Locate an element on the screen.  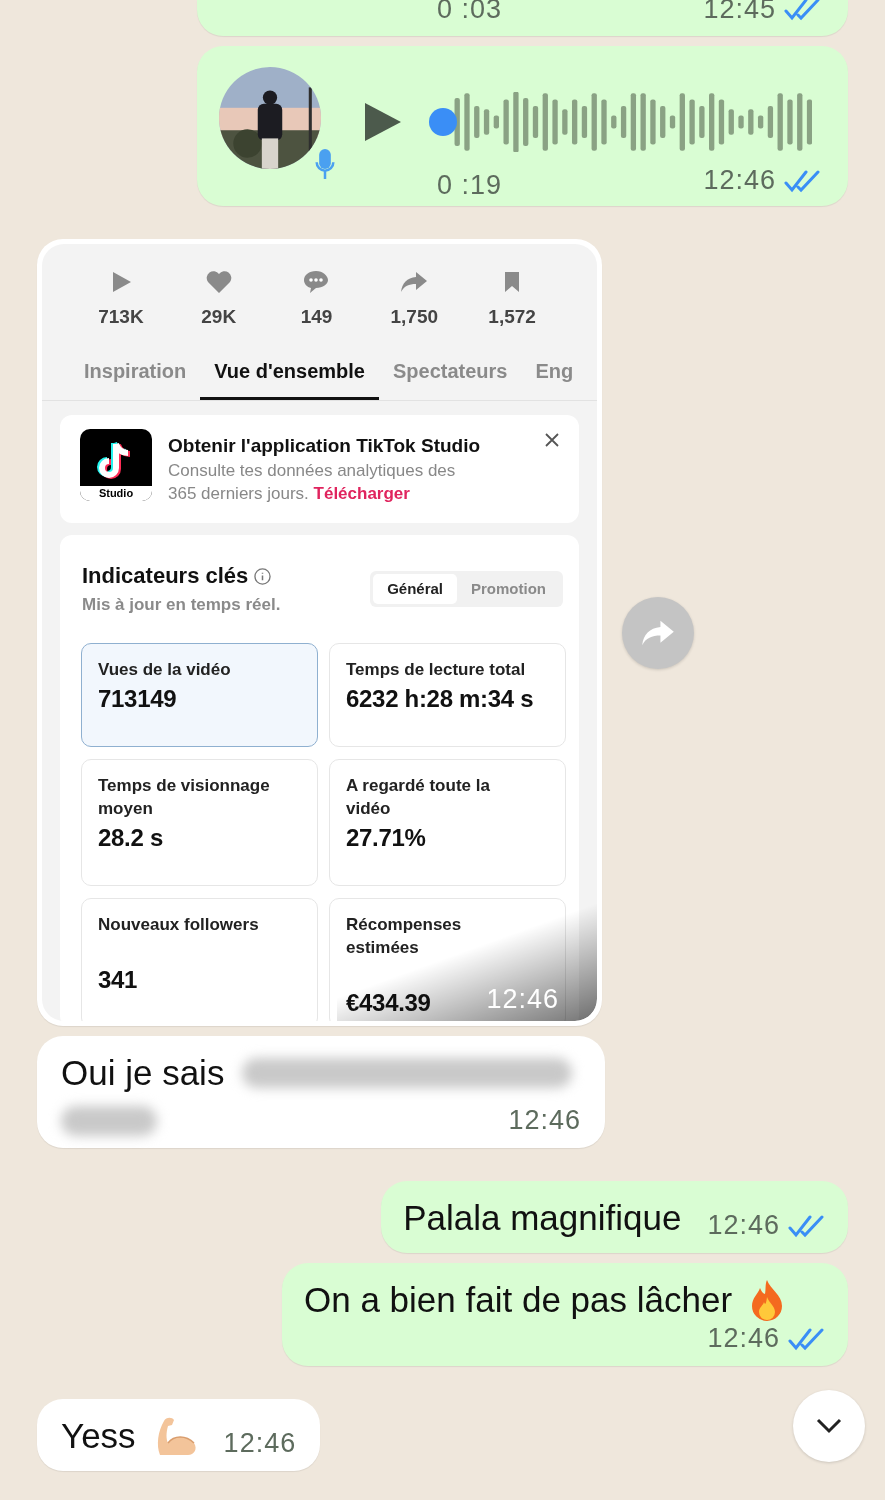
metric-card: A regardé toute la vidéo 27.71% is located at coordinates (447, 822).